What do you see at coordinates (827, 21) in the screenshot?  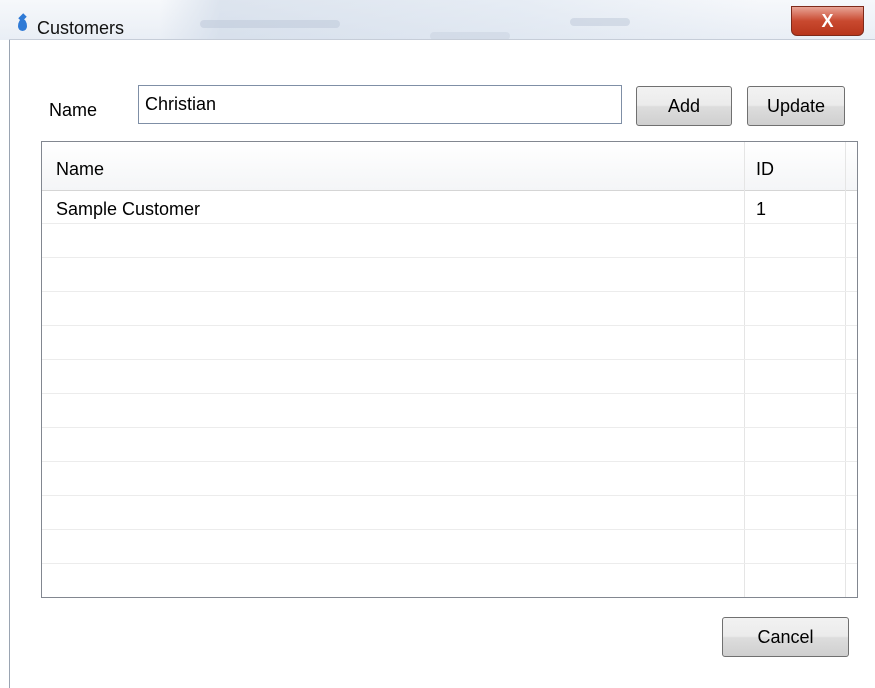 I see `close-button: X` at bounding box center [827, 21].